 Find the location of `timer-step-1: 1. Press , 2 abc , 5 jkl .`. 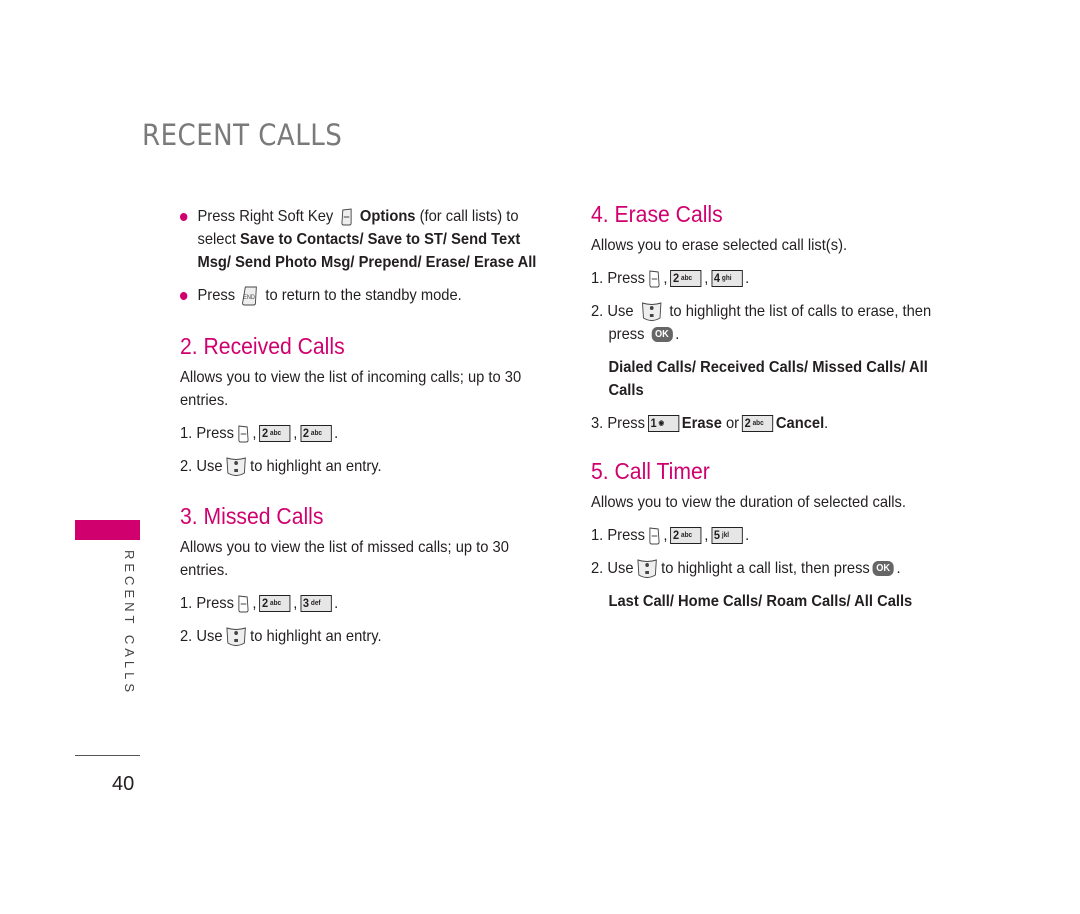

timer-step-1: 1. Press , 2 abc , 5 jkl . is located at coordinates (770, 535).